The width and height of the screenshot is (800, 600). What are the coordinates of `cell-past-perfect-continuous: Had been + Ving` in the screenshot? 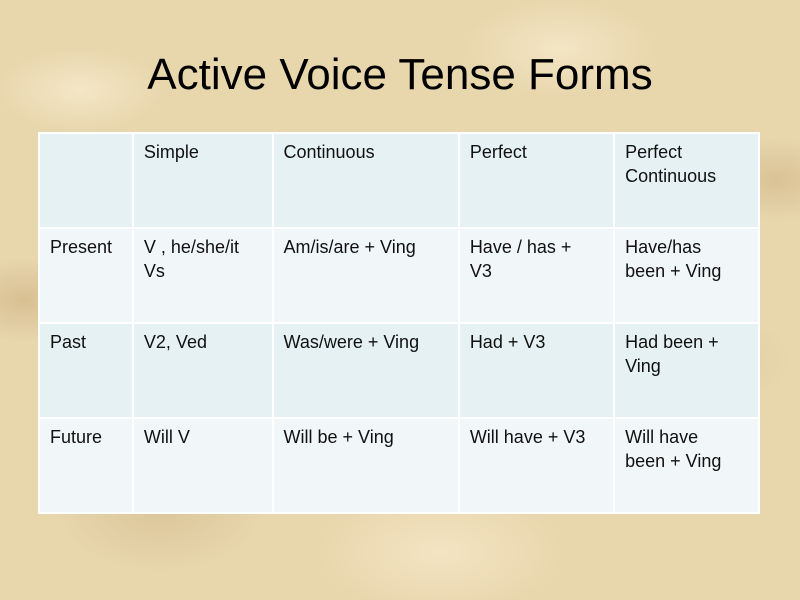 It's located at (686, 370).